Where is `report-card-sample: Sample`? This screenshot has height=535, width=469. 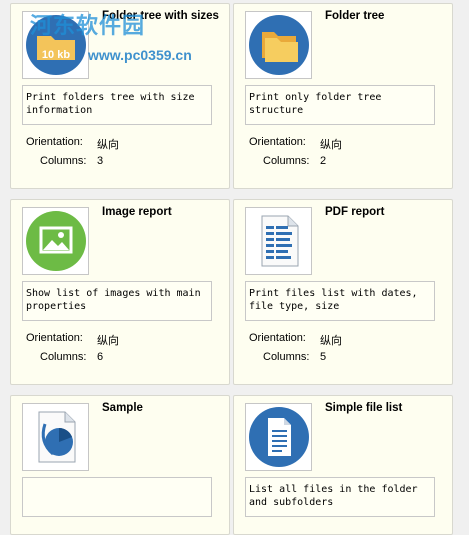
report-card-sample: Sample is located at coordinates (120, 465).